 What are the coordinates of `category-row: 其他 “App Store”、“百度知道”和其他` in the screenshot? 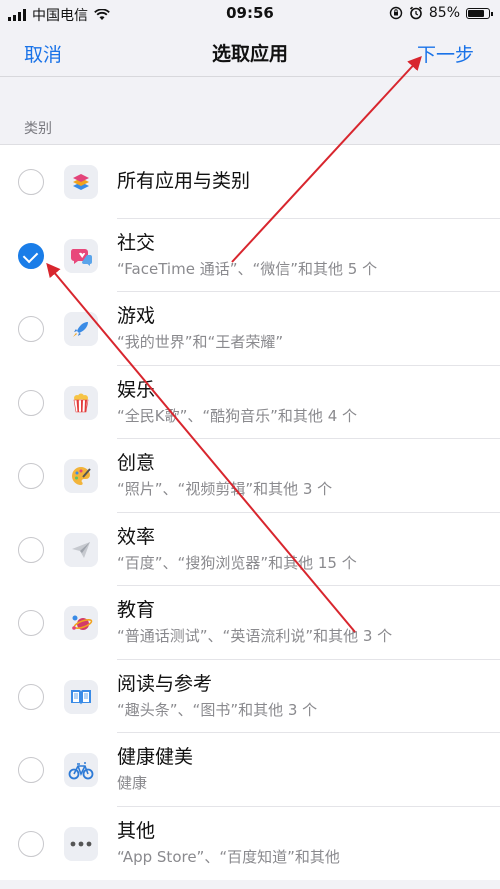 It's located at (250, 844).